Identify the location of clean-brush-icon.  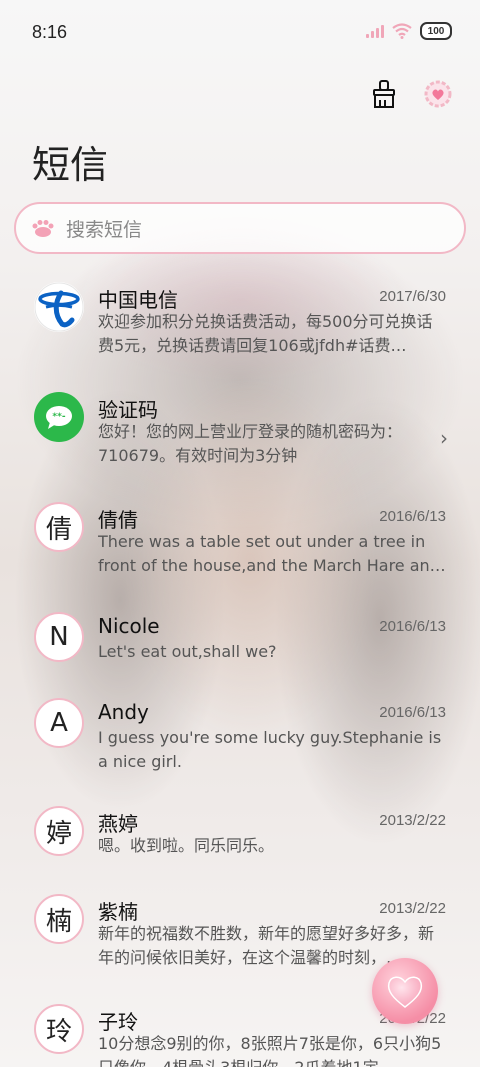
(384, 94).